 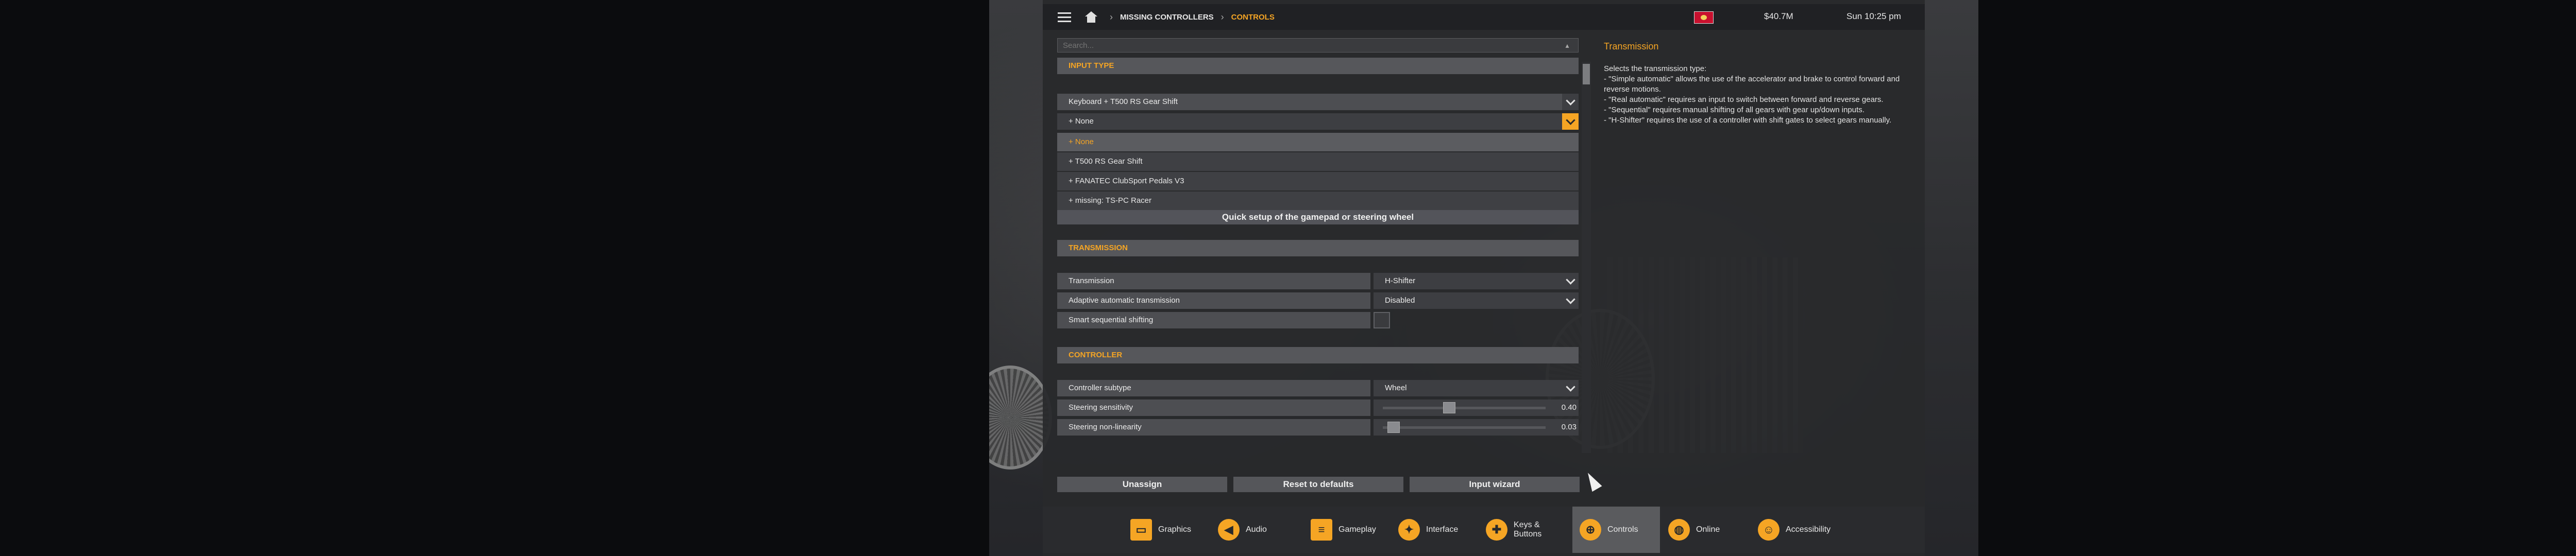 I want to click on input-wizard-button: Input wizard, so click(x=1495, y=484).